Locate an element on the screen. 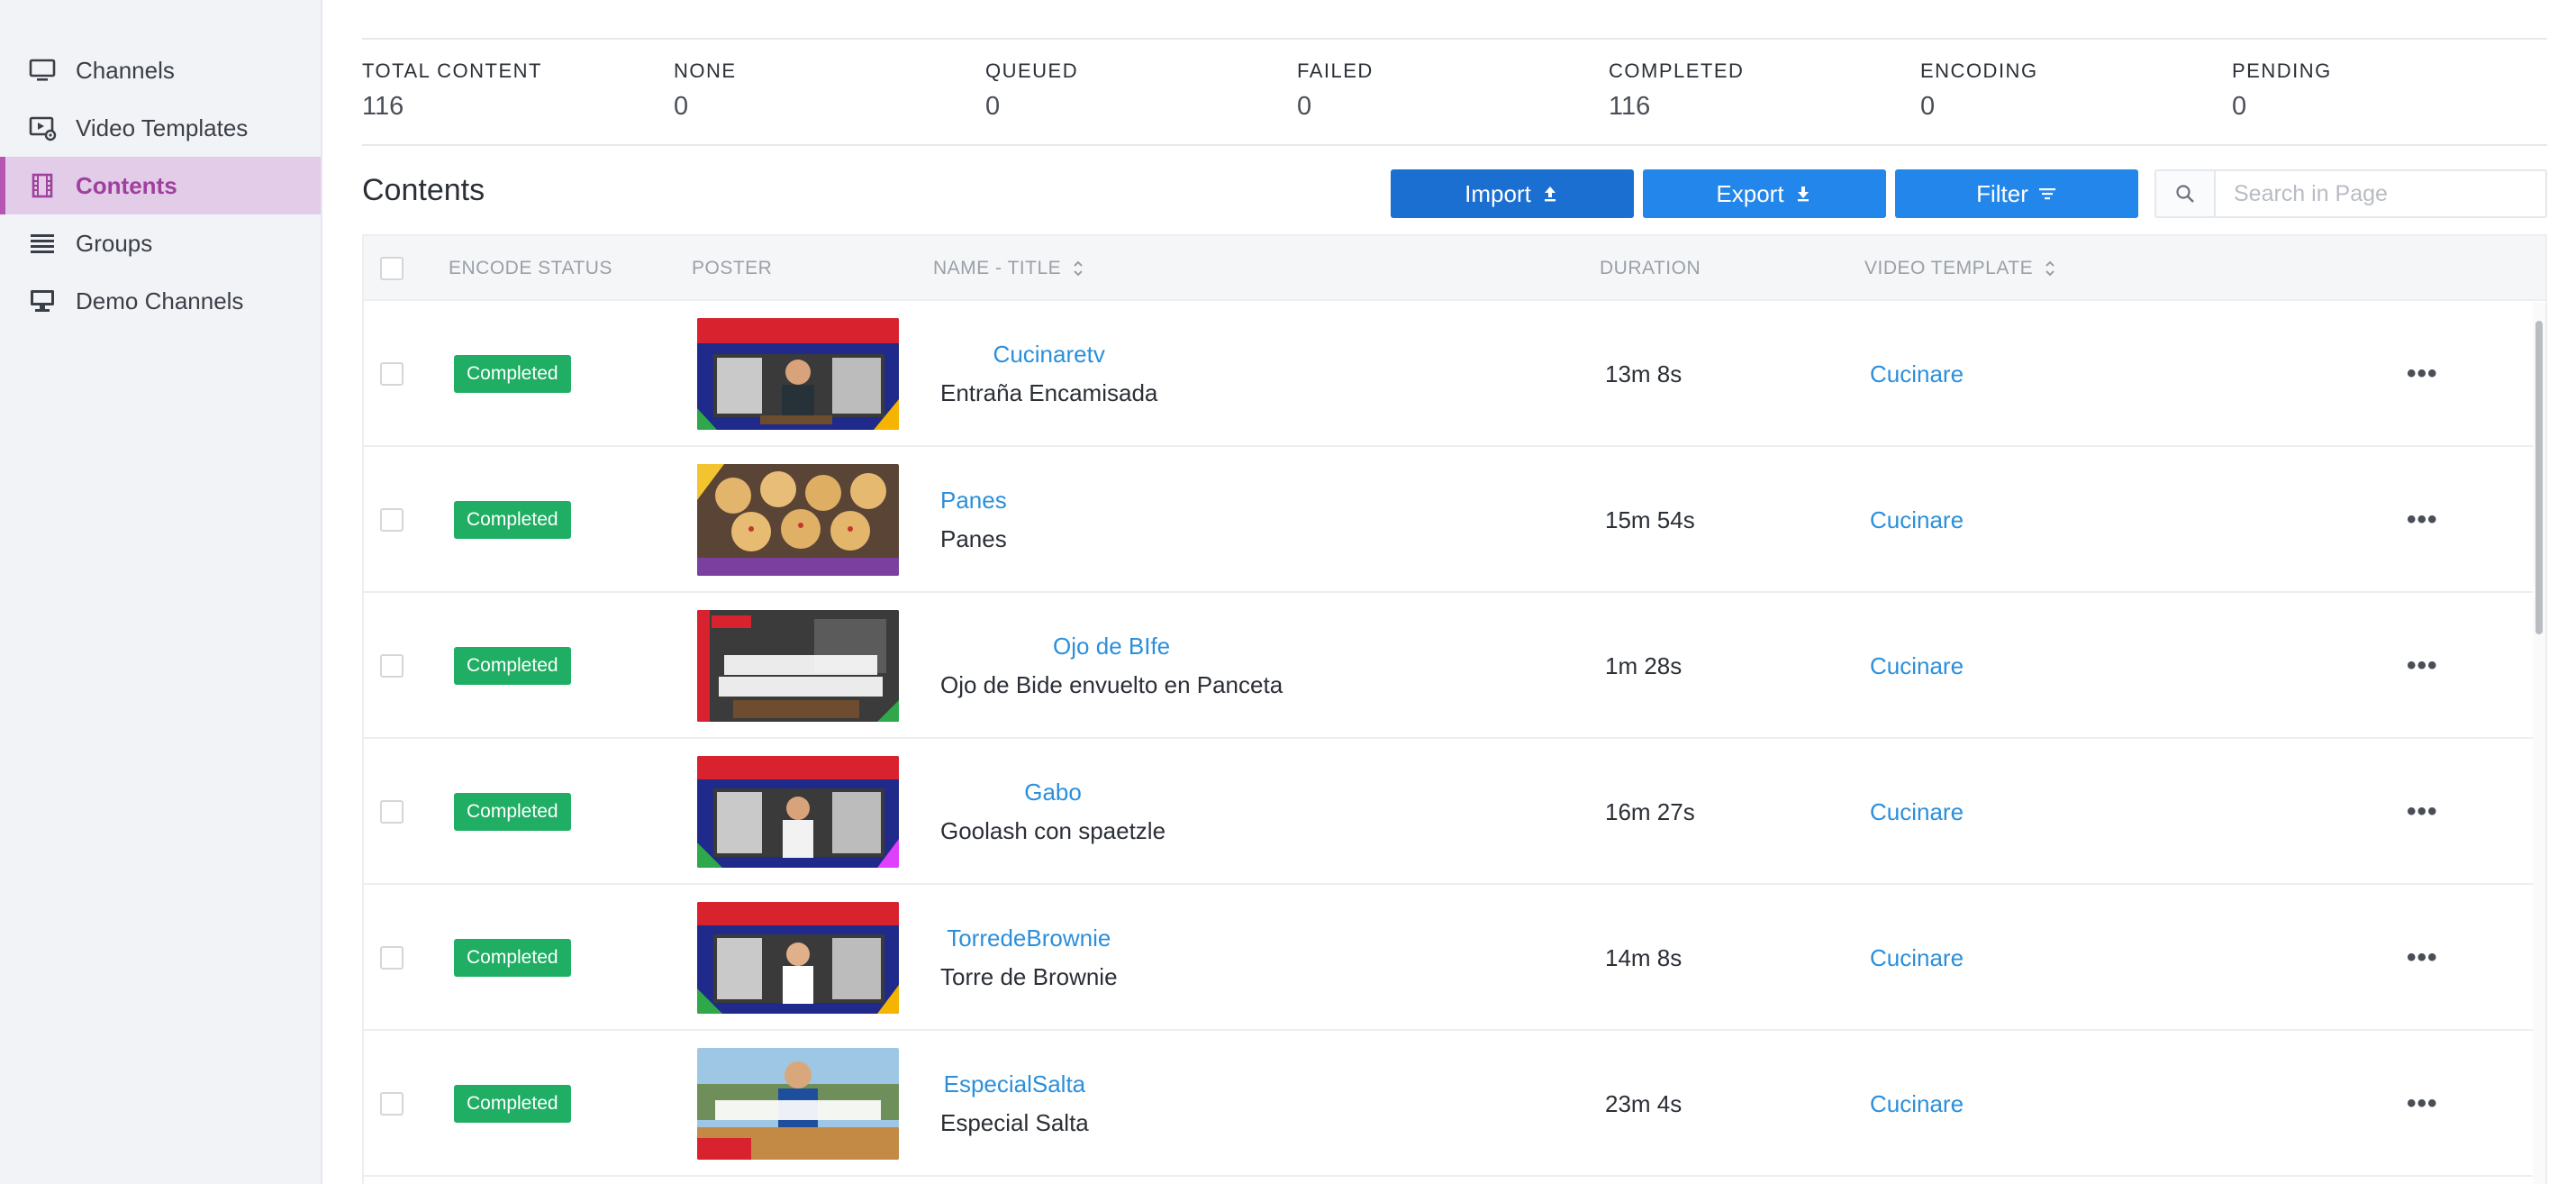 The image size is (2576, 1184). duration: 14m 8s is located at coordinates (1644, 957).